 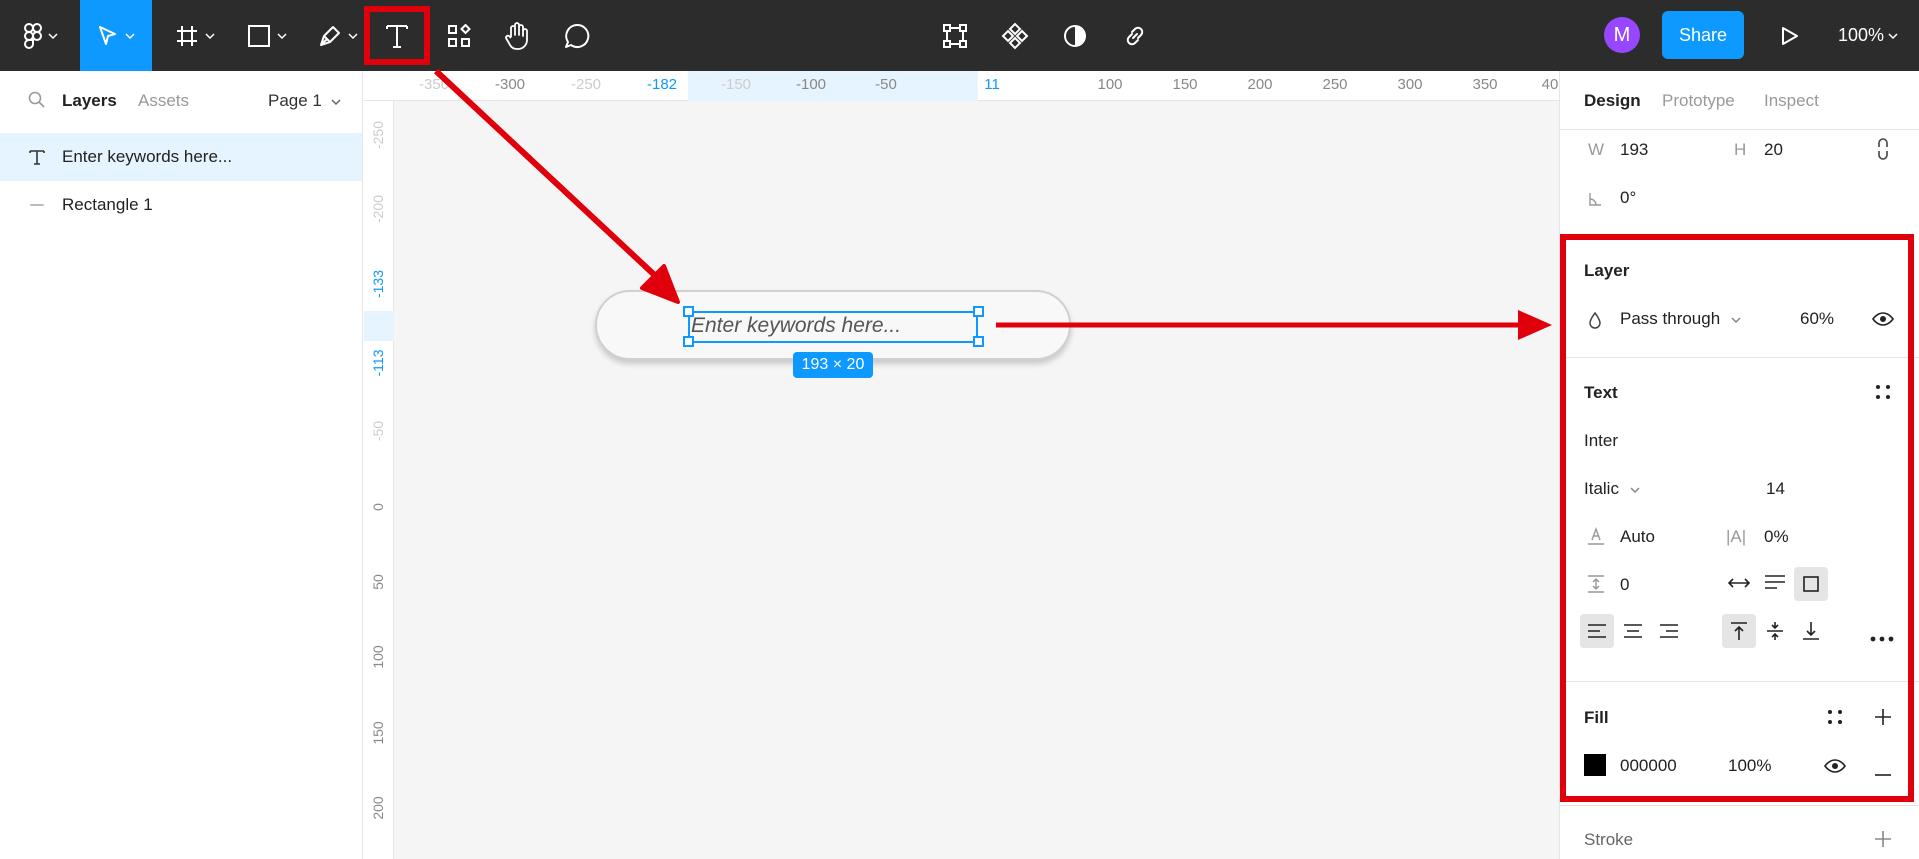 I want to click on hand-tool-button, so click(x=517, y=35).